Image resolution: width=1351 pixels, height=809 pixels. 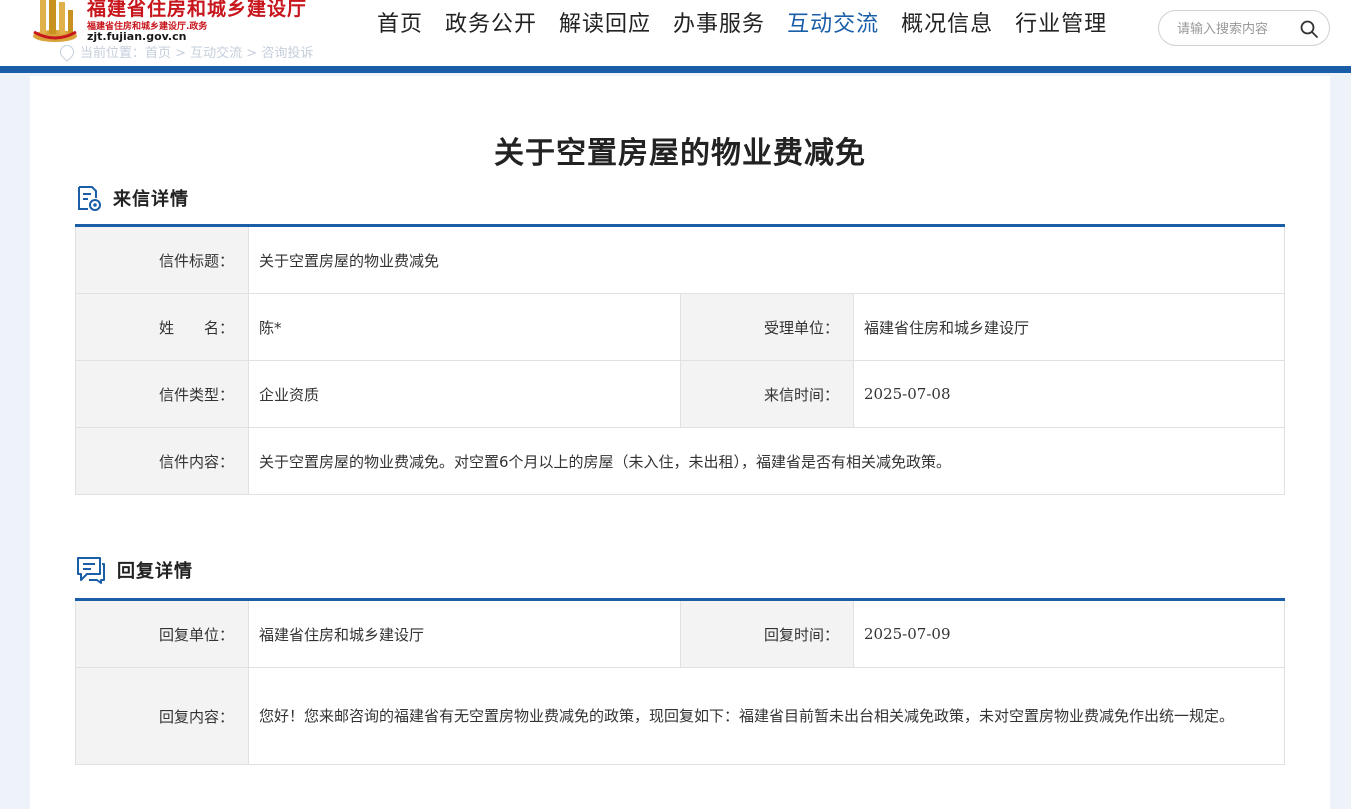 I want to click on letter-section-header: 来信详情, so click(x=132, y=198).